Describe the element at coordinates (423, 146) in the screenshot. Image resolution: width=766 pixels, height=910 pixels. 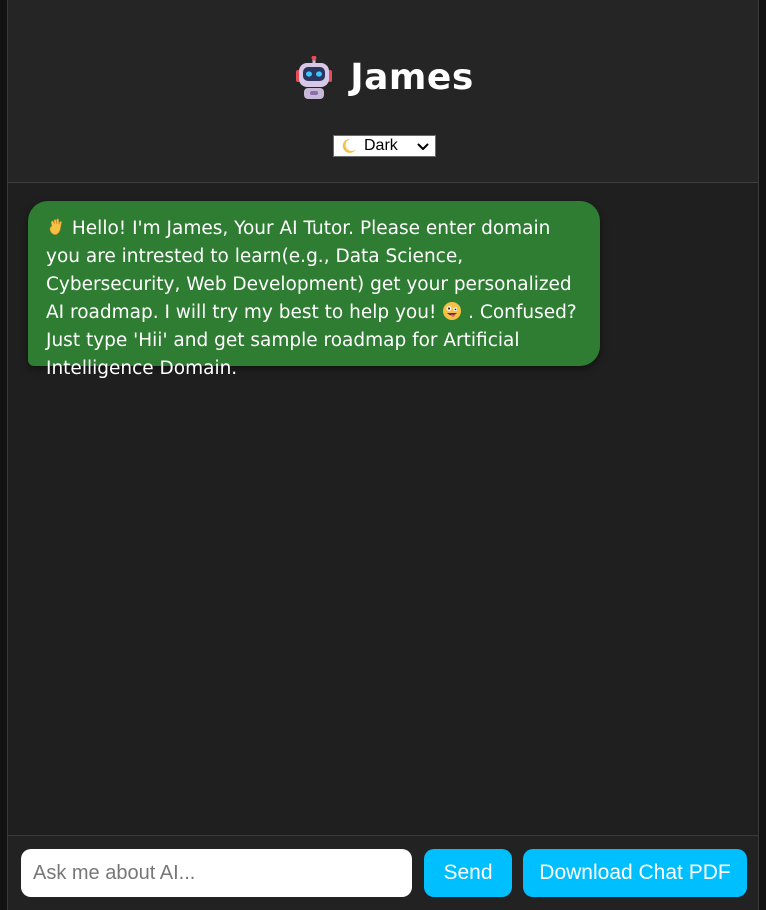
I see `chevron-down-icon` at that location.